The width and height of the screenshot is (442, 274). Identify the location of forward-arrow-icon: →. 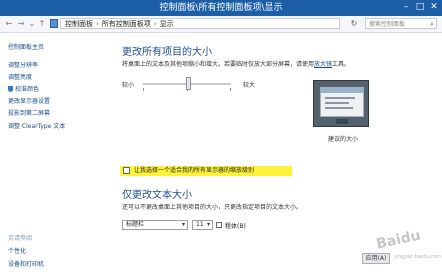
(21, 23).